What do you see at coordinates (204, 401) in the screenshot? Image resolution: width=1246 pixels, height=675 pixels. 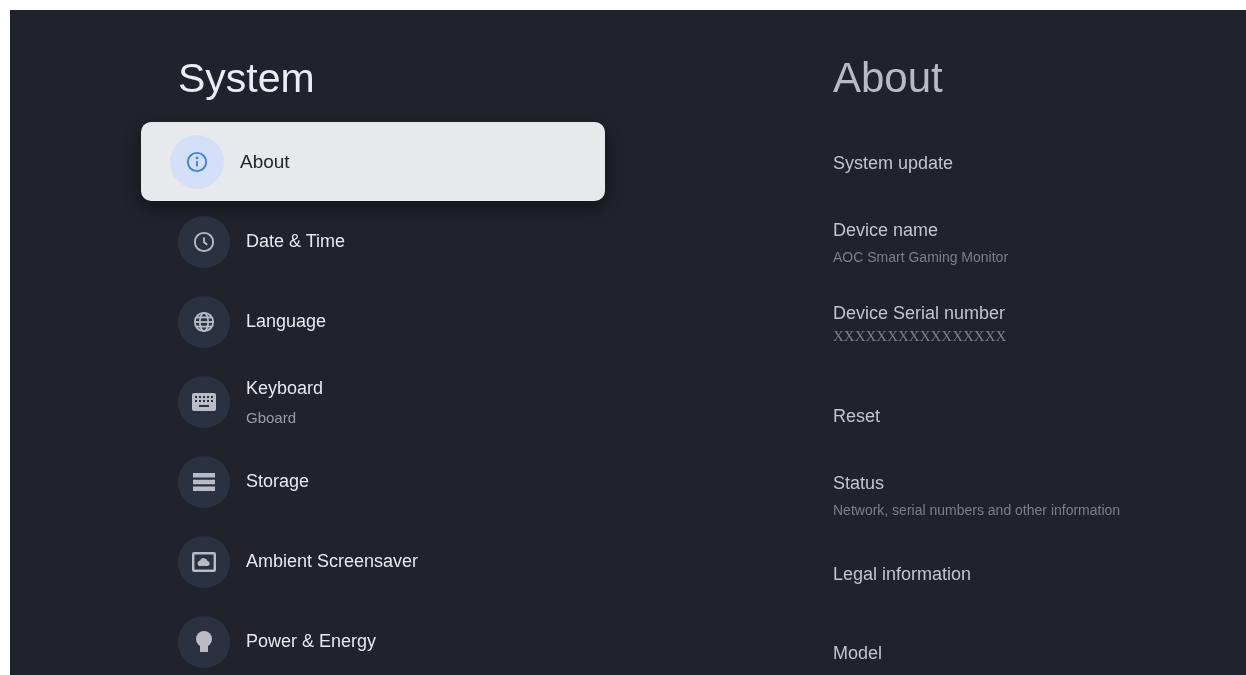 I see `keyboard-icon` at bounding box center [204, 401].